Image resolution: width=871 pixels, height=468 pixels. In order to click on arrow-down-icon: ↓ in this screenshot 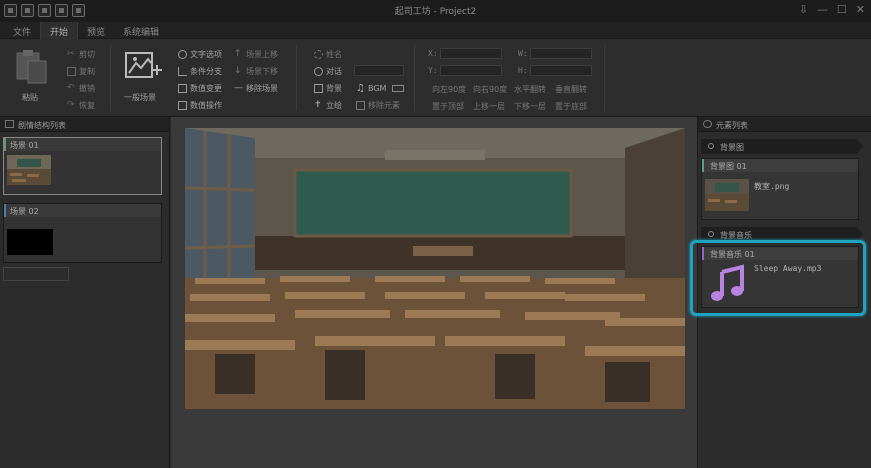, I will do `click(238, 71)`.